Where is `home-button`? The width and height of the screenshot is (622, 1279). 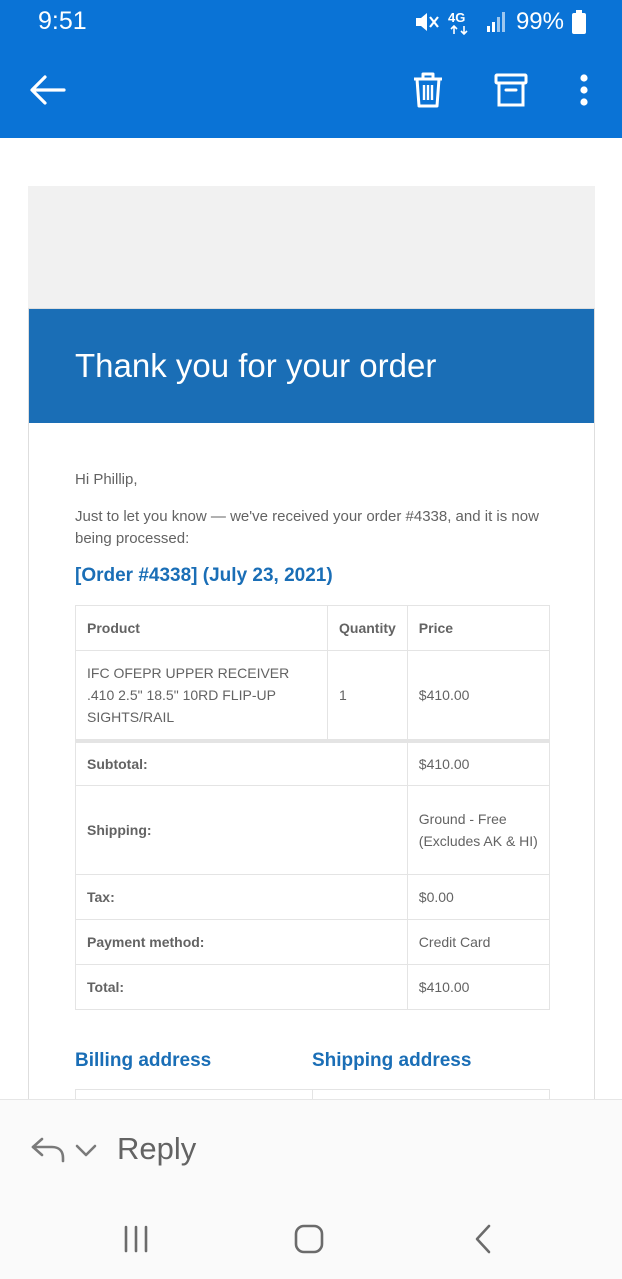 home-button is located at coordinates (309, 1239).